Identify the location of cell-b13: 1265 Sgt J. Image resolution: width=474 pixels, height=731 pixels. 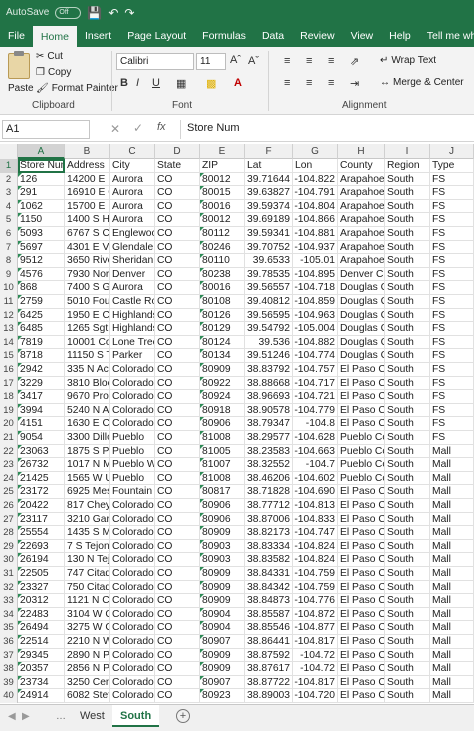
(87, 329).